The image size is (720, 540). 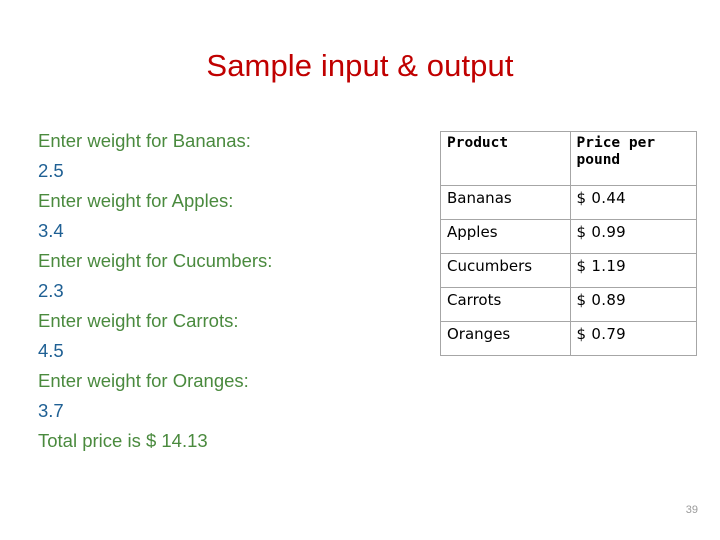 What do you see at coordinates (51, 410) in the screenshot?
I see `console-line-value-oranges: 3.7` at bounding box center [51, 410].